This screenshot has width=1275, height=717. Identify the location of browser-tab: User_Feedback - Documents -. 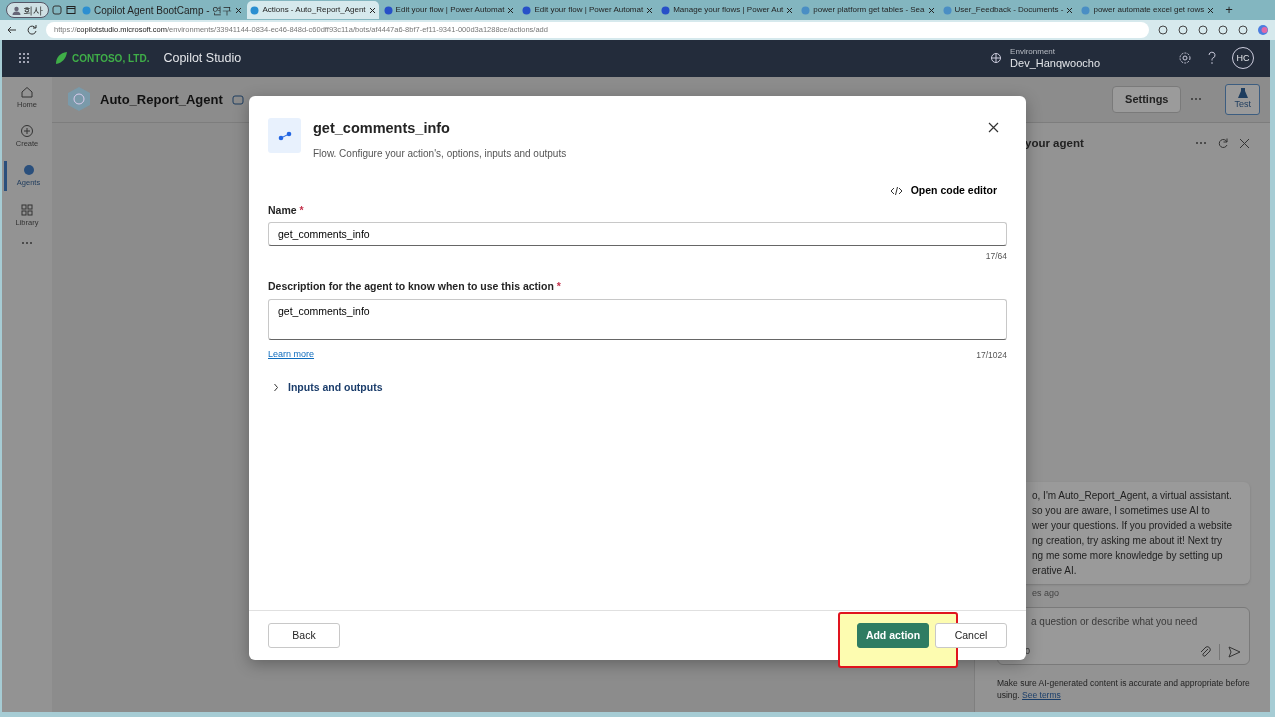
(1008, 10).